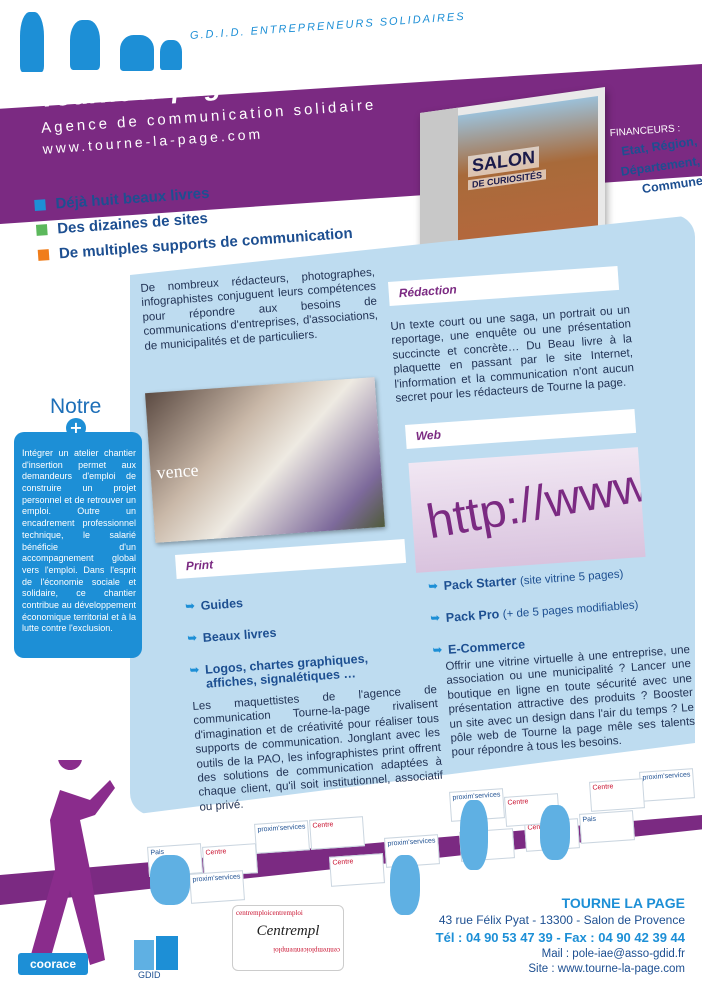 The width and height of the screenshot is (702, 992). Describe the element at coordinates (613, 954) in the screenshot. I see `contact-email: Mail : pole-iae@asso-gdid.fr` at that location.